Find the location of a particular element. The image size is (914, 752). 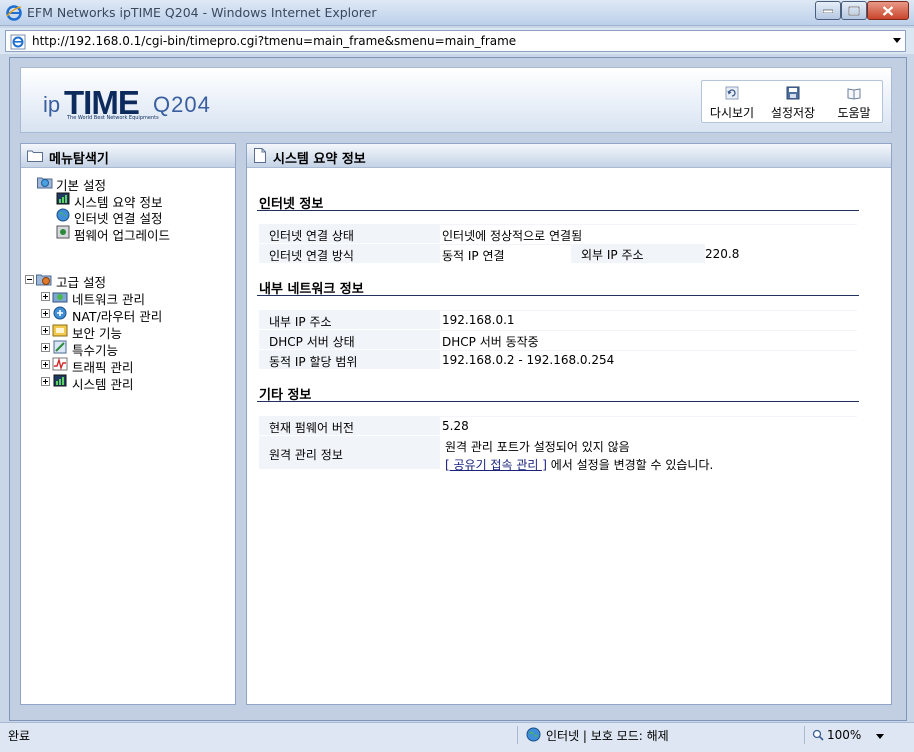

special-function-icon is located at coordinates (60, 347).